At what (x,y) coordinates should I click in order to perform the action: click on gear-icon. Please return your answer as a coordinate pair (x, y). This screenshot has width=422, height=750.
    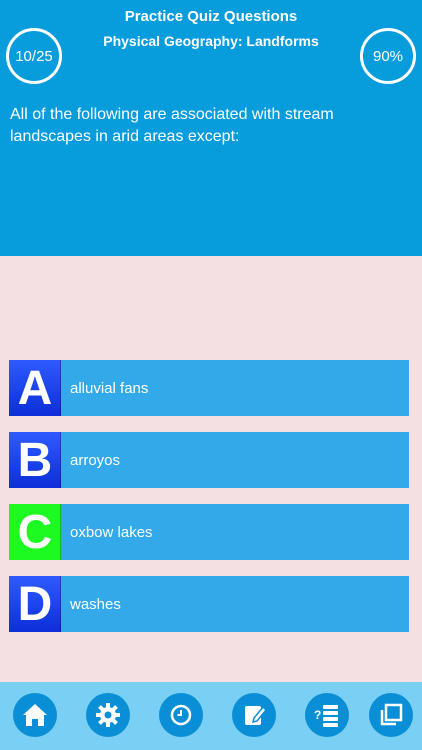
    Looking at the image, I should click on (108, 715).